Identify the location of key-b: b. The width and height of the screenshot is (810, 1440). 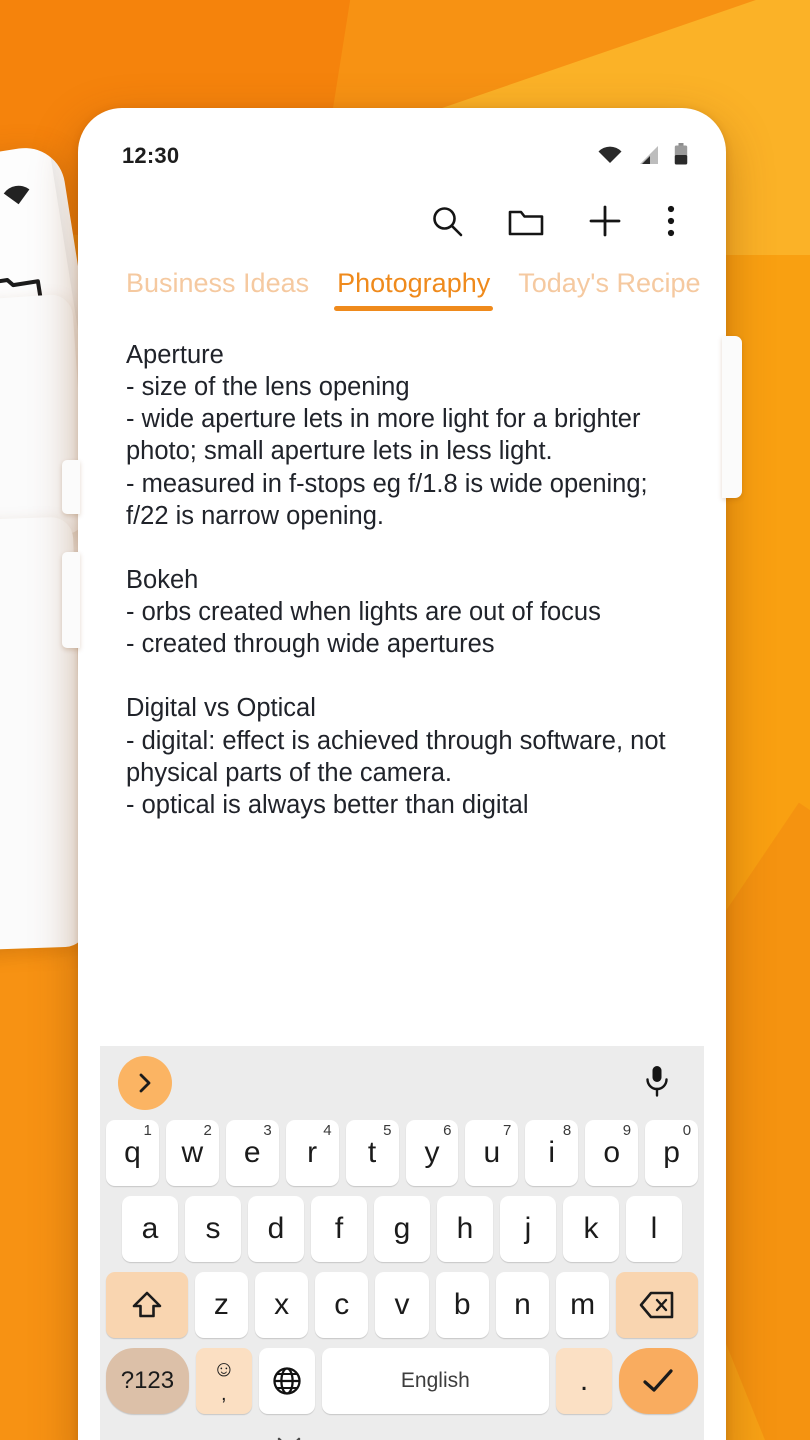
(462, 1305).